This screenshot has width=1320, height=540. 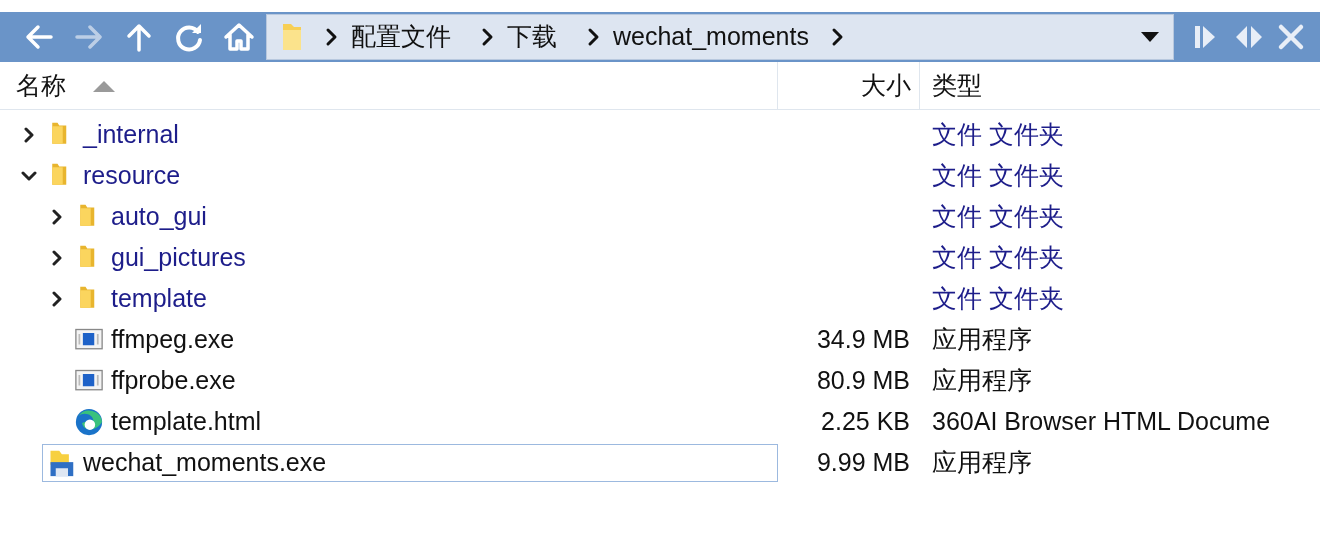 I want to click on breadcrumb: 配置文件, so click(x=401, y=37).